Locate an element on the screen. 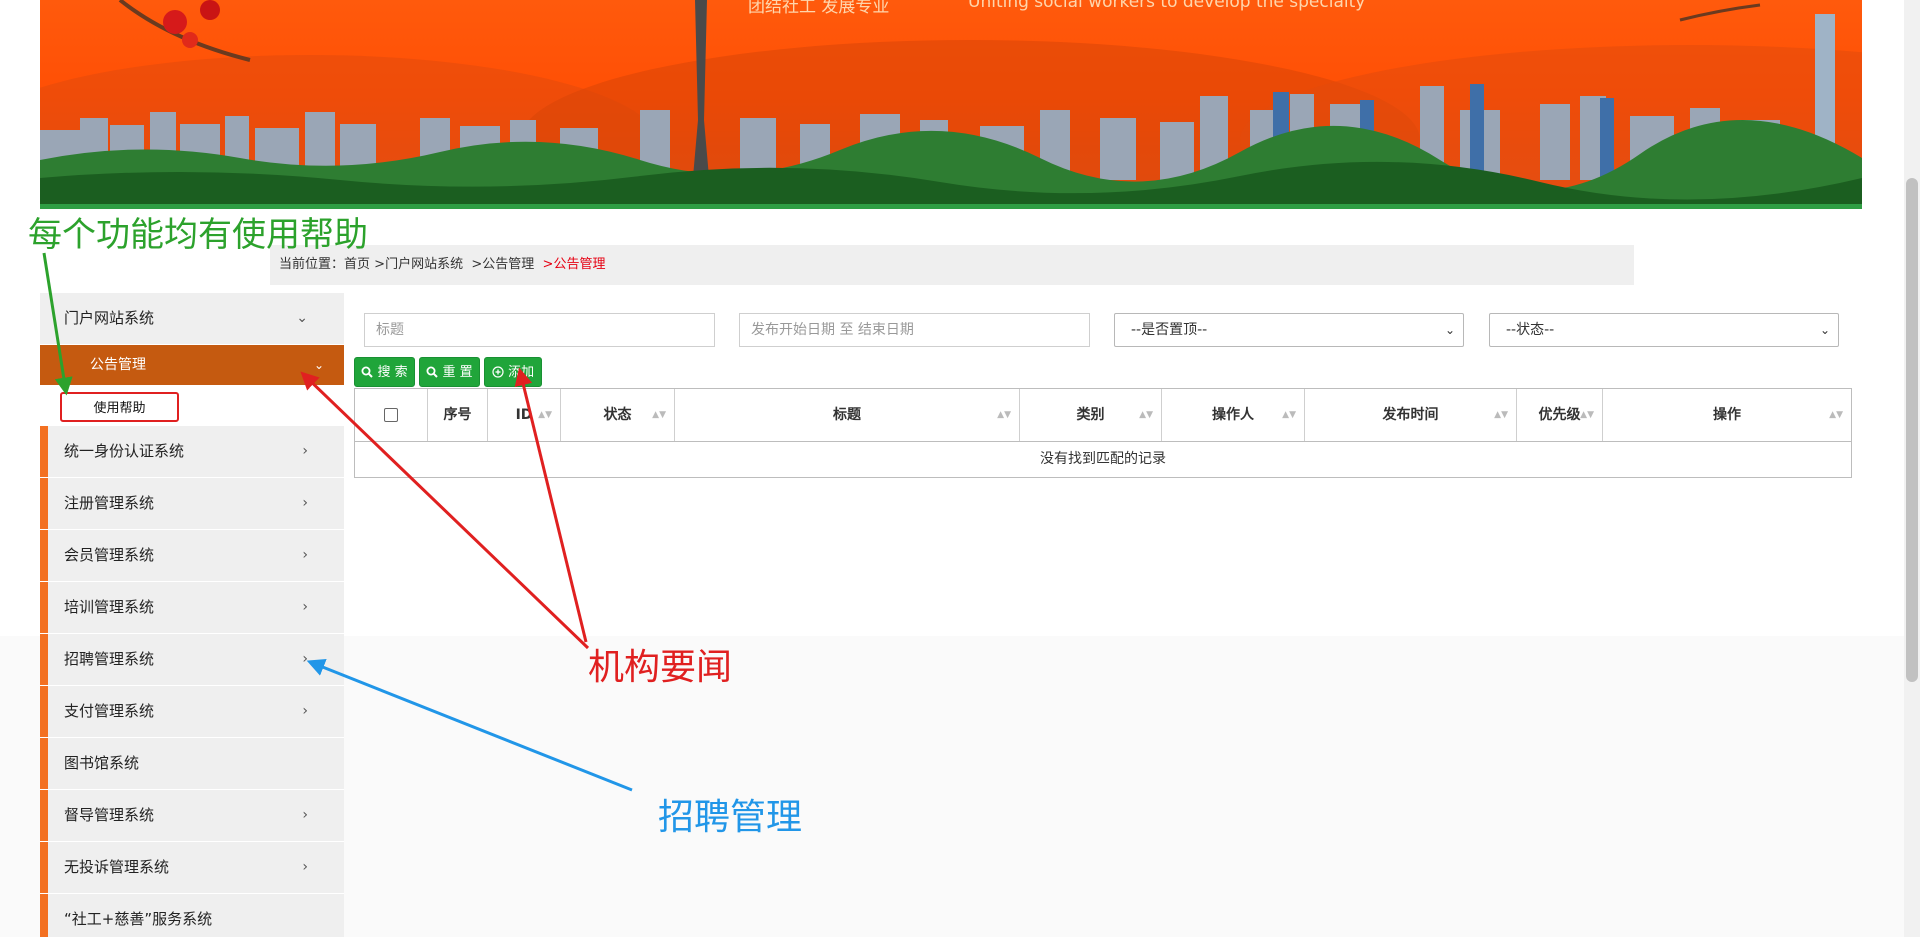 This screenshot has width=1920, height=937. column-header-label: 类别 is located at coordinates (1090, 415).